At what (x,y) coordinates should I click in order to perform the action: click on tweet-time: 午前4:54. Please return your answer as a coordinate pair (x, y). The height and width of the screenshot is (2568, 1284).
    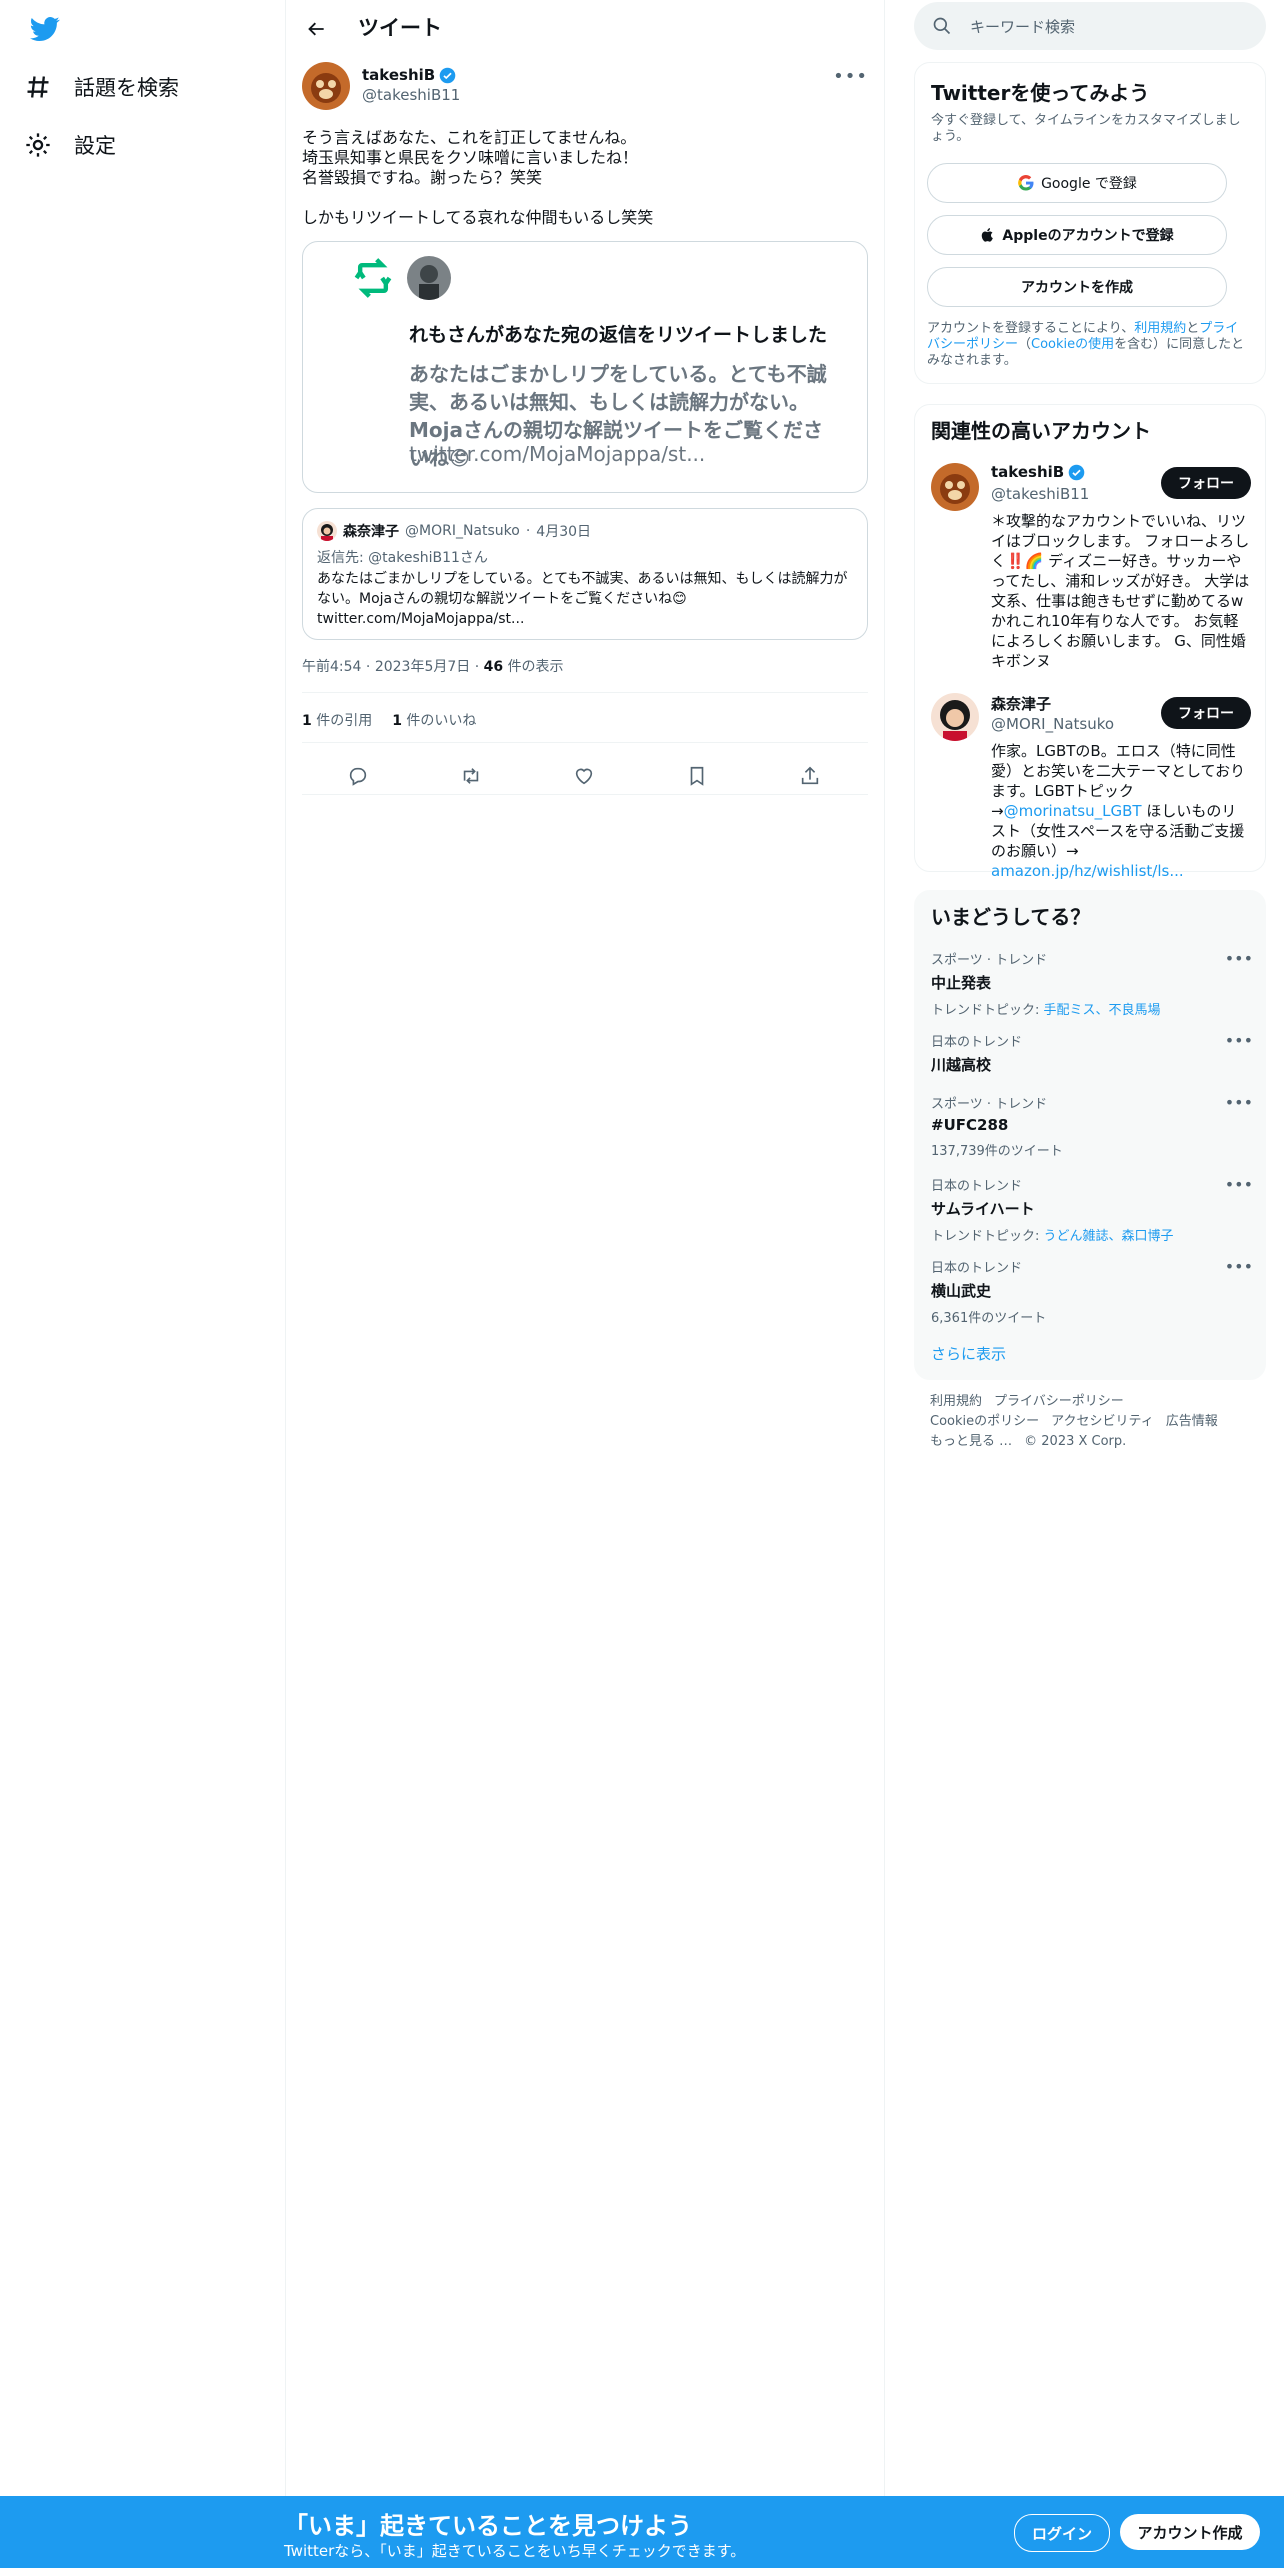
    Looking at the image, I should click on (331, 667).